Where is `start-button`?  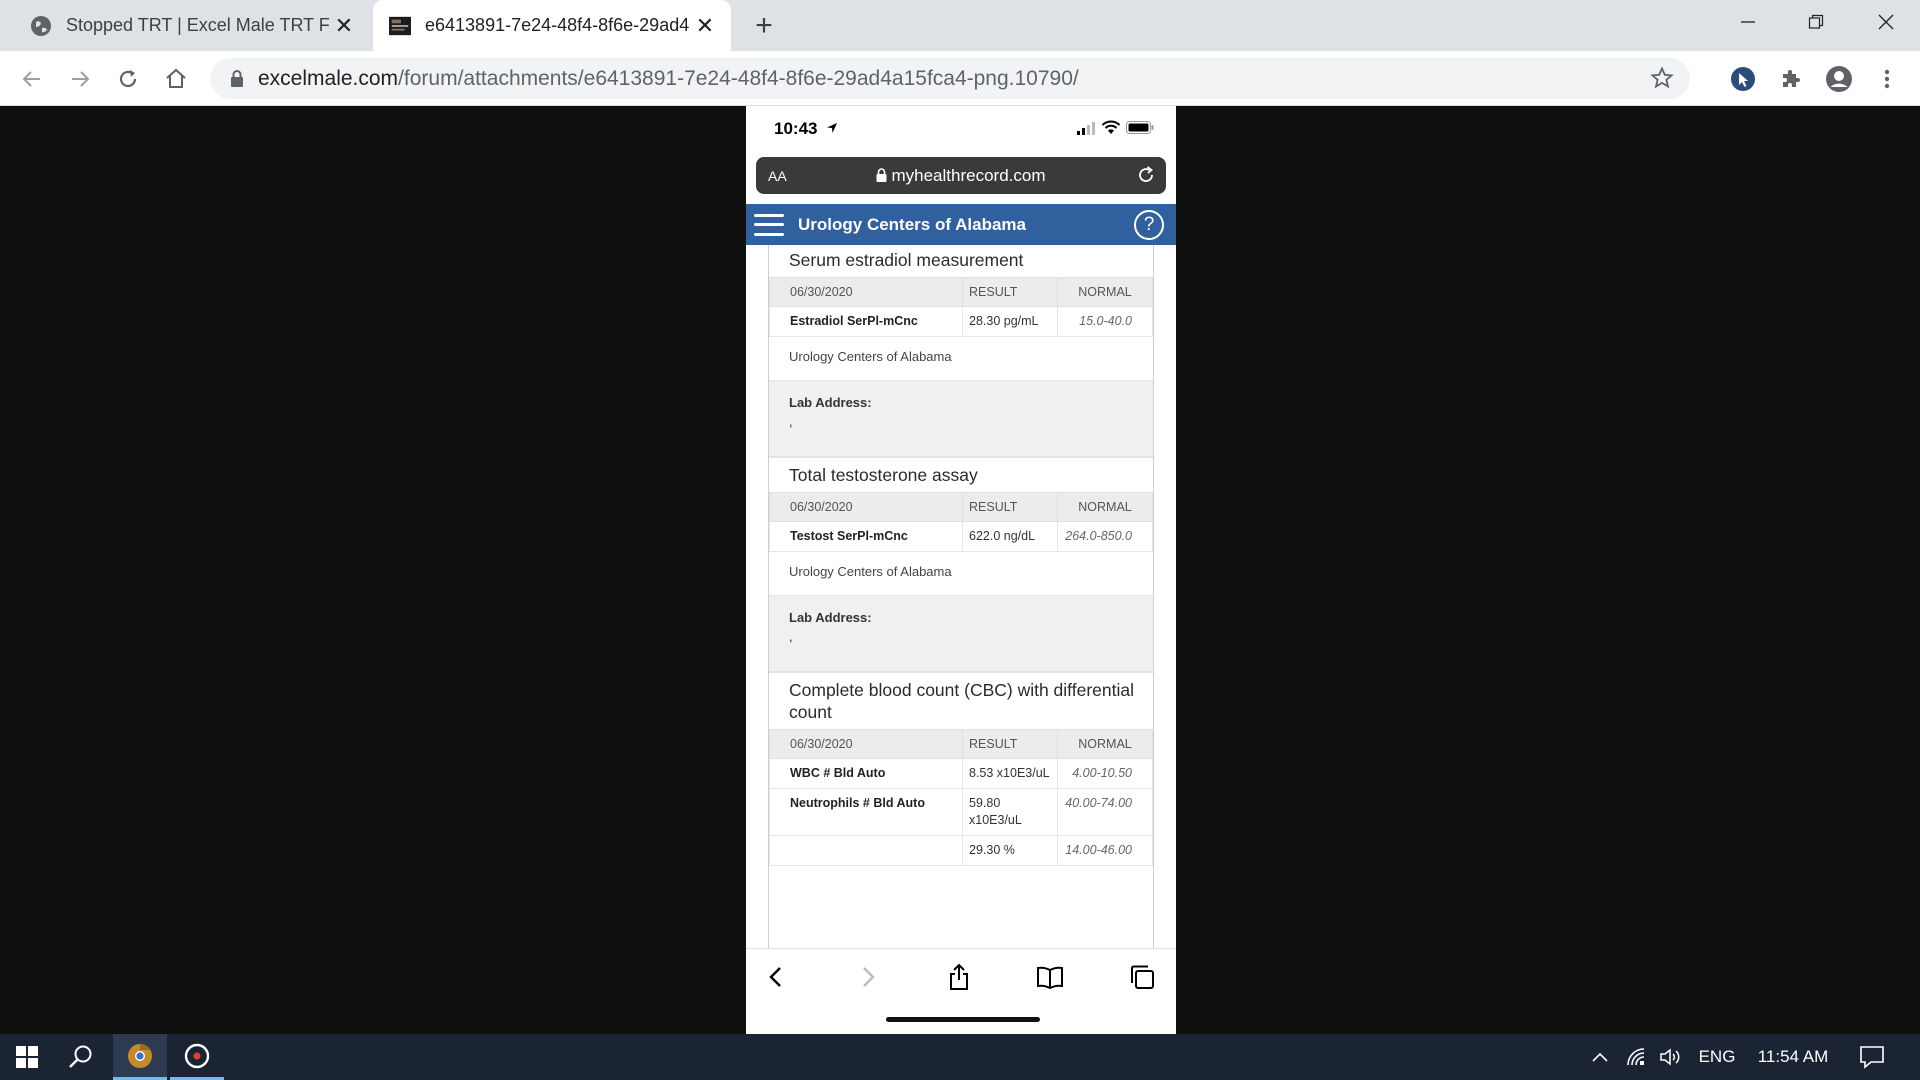
start-button is located at coordinates (27, 1057).